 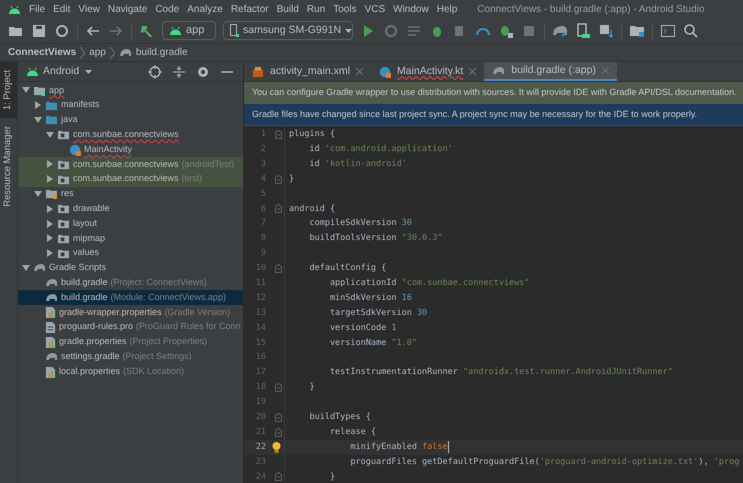 I want to click on line-number: 19, so click(x=260, y=402).